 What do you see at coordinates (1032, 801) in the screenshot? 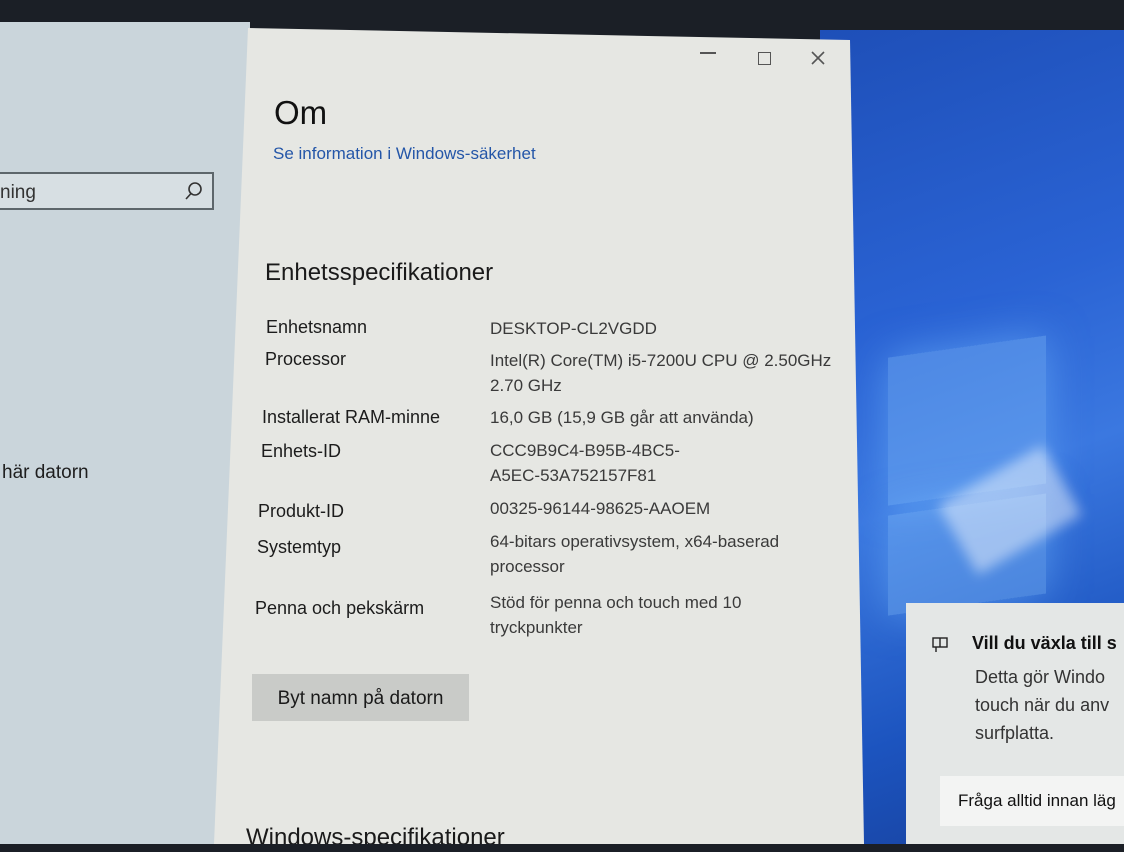
I see `ask-always-button: Fråga alltid innan läg` at bounding box center [1032, 801].